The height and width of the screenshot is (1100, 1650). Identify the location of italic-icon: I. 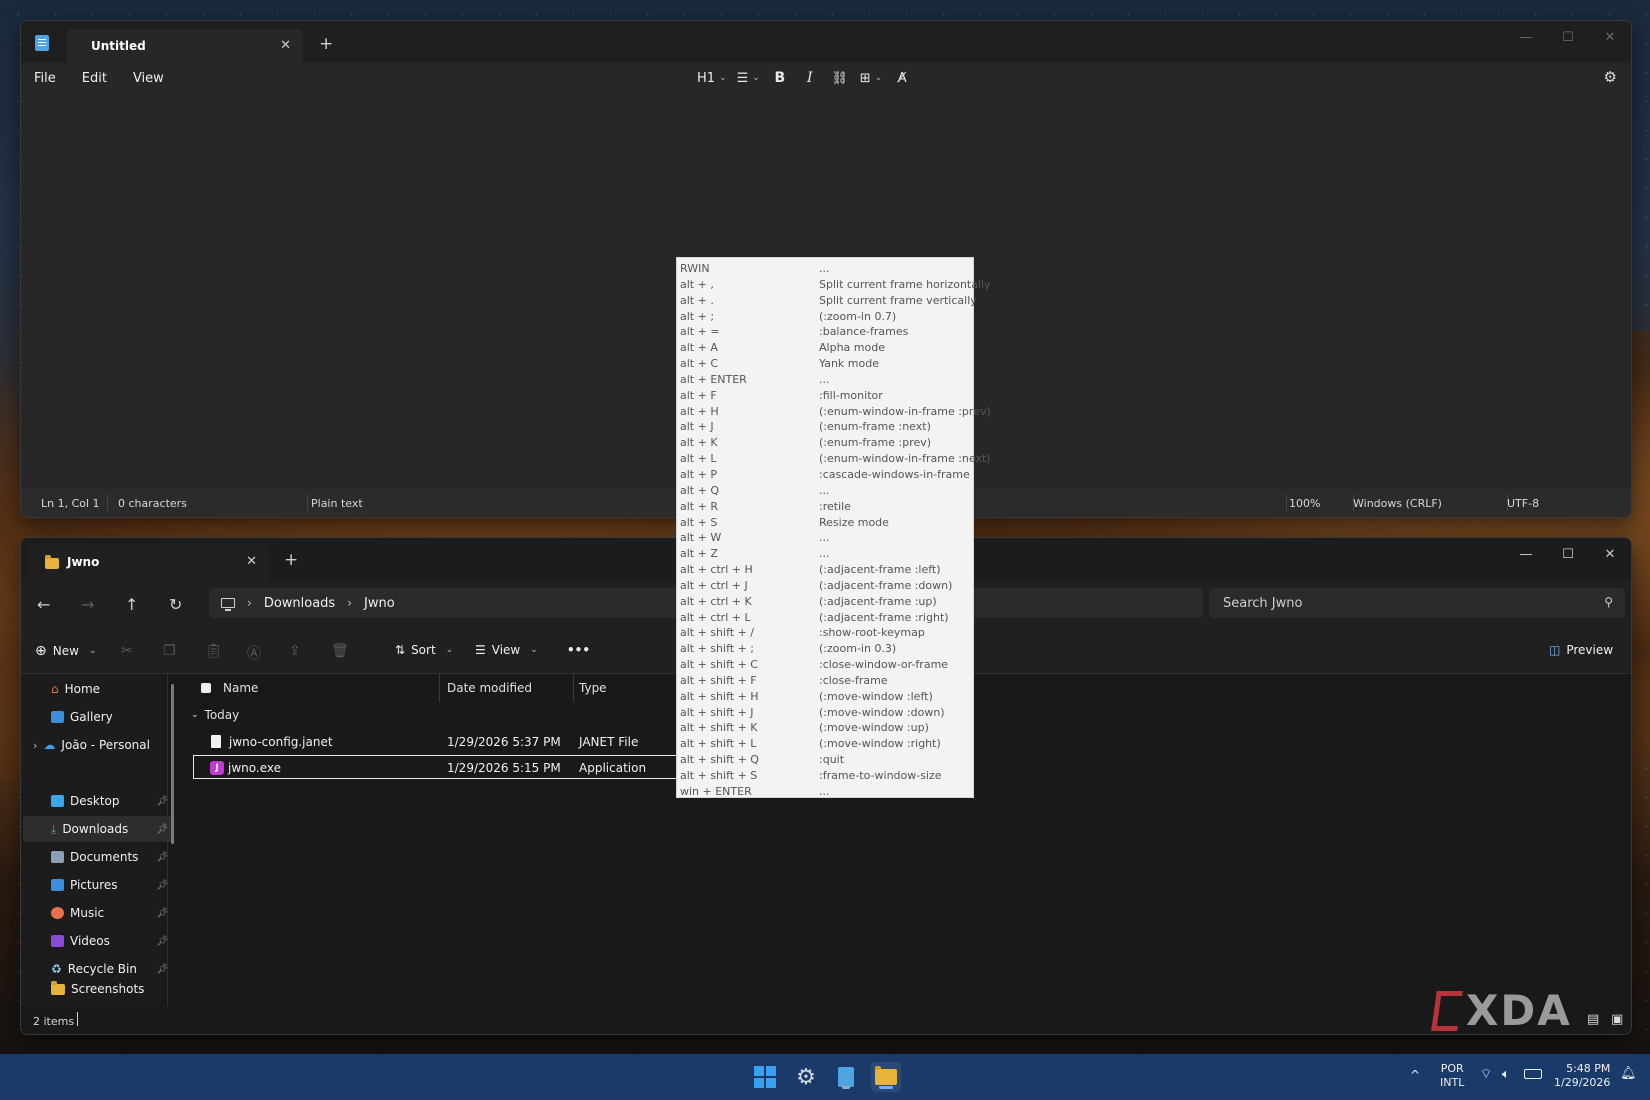
(810, 78).